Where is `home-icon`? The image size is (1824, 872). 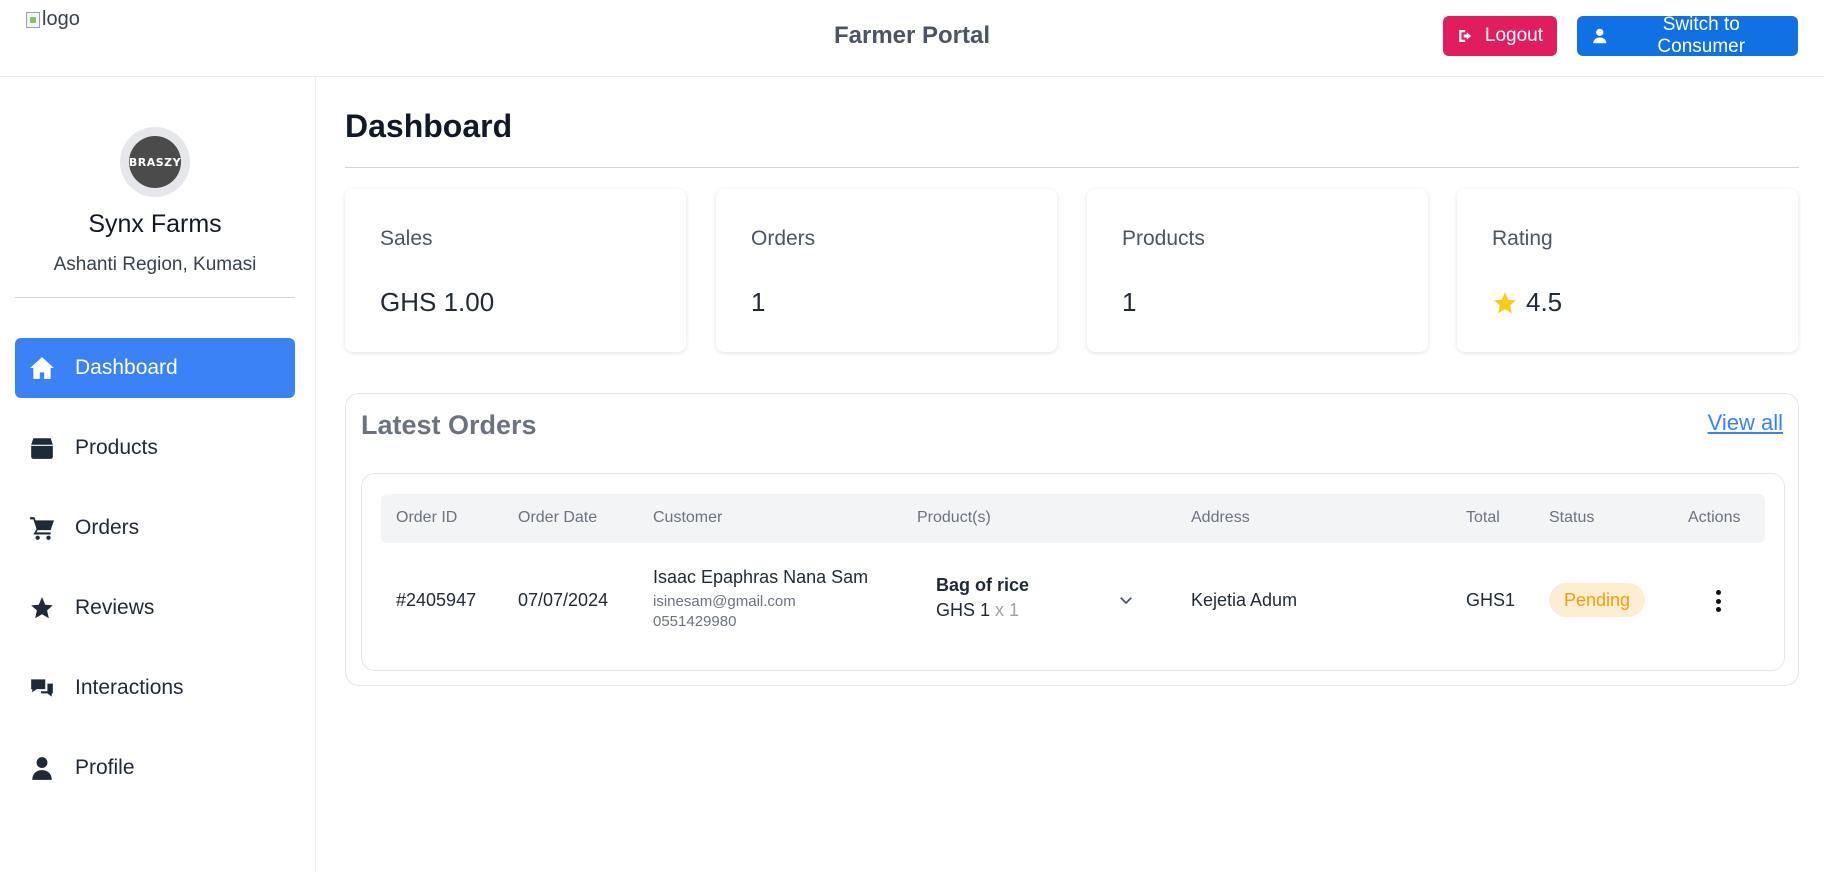 home-icon is located at coordinates (42, 368).